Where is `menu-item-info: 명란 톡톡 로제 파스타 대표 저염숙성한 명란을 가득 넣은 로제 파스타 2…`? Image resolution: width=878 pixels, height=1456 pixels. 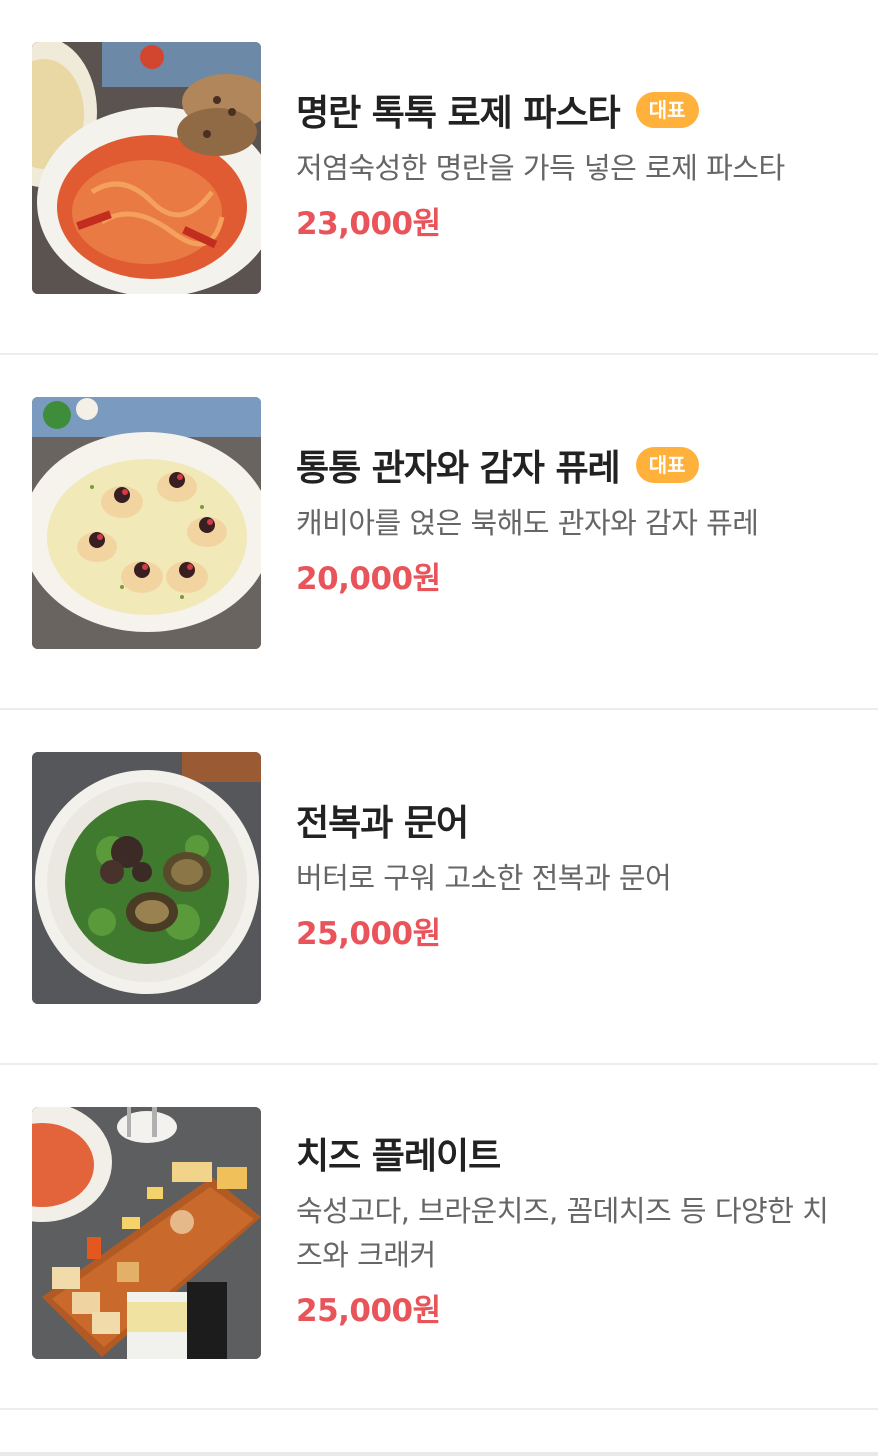
menu-item-info: 명란 톡톡 로제 파스타 대표 저염숙성한 명란을 가득 넣은 로제 파스타 2… is located at coordinates (568, 164).